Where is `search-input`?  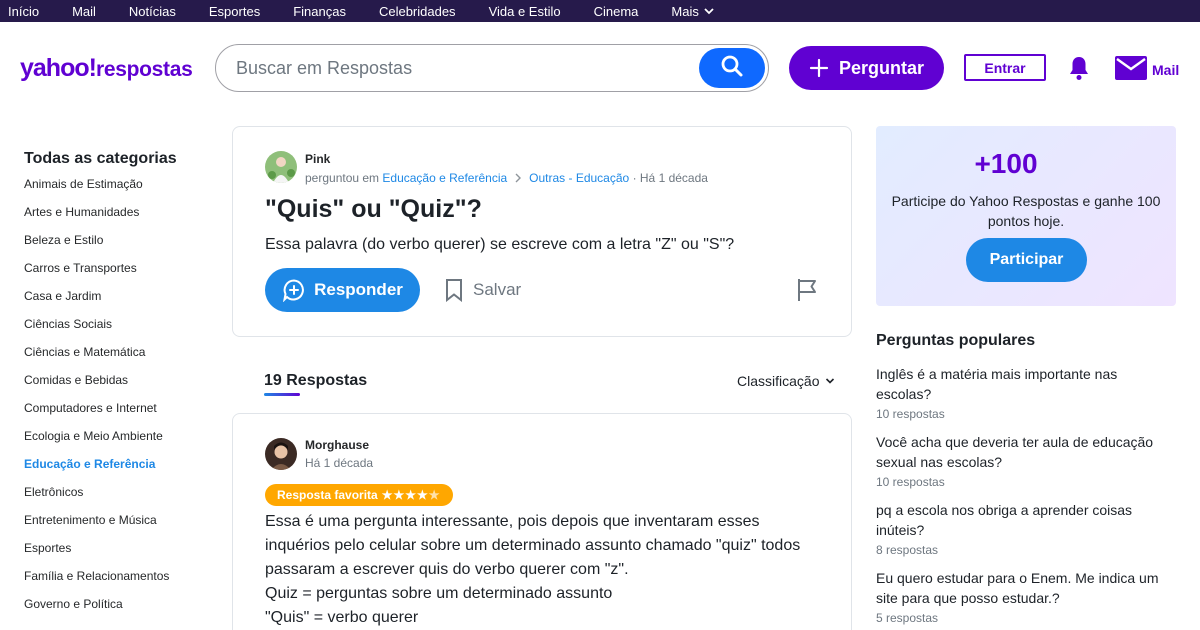 search-input is located at coordinates (466, 68).